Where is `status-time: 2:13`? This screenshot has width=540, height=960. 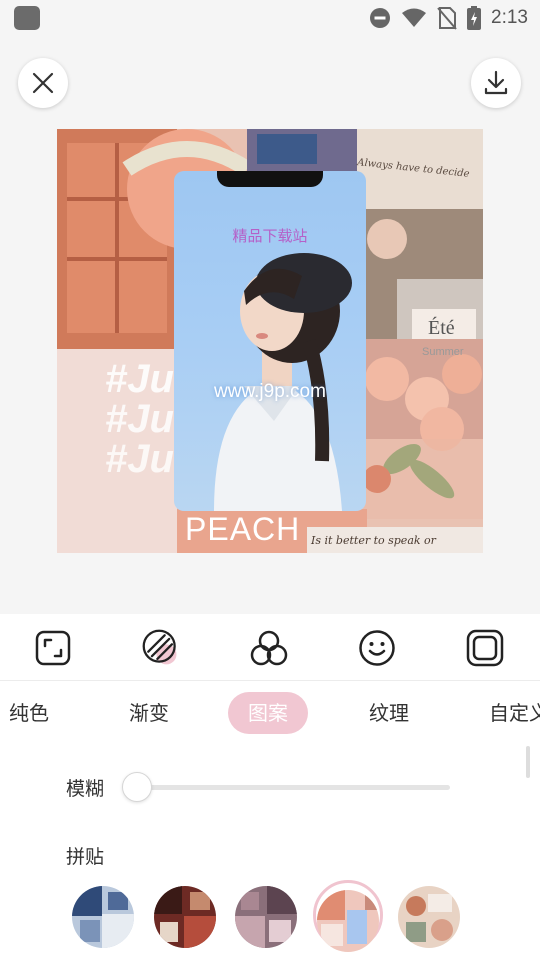 status-time: 2:13 is located at coordinates (509, 17).